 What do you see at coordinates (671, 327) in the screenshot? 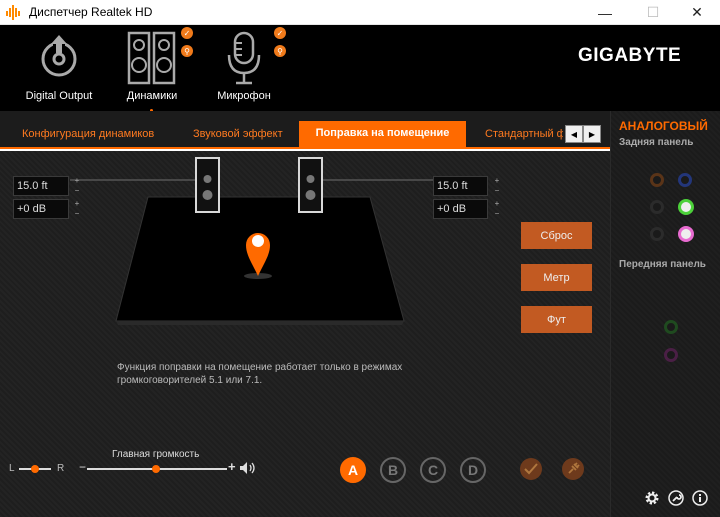
I see `front-jack-green` at bounding box center [671, 327].